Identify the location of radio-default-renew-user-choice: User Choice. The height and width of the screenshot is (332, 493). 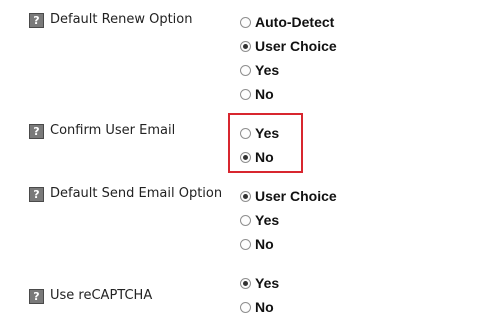
(288, 46).